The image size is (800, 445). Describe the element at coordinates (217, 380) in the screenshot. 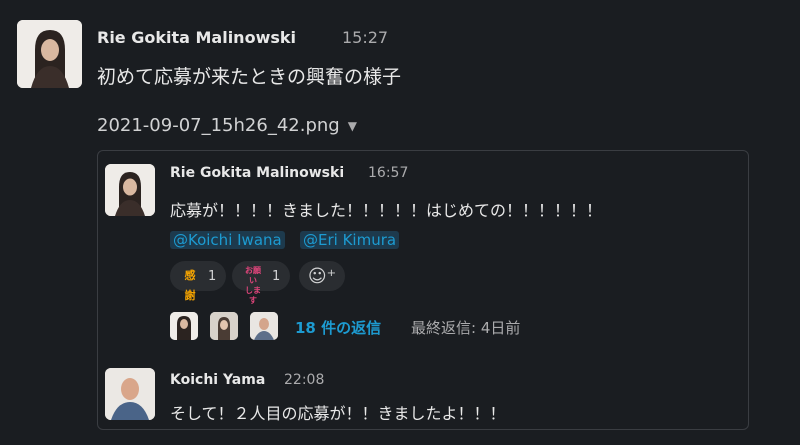

I see `reply-author-name: Koichi Yama` at that location.